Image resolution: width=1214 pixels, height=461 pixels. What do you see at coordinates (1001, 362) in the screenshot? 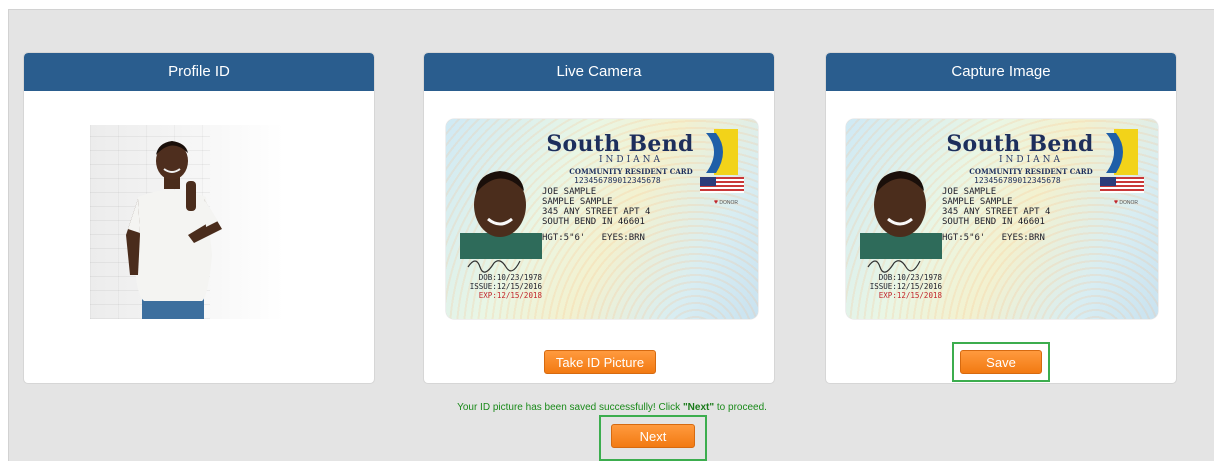
I see `save-button: Save` at bounding box center [1001, 362].